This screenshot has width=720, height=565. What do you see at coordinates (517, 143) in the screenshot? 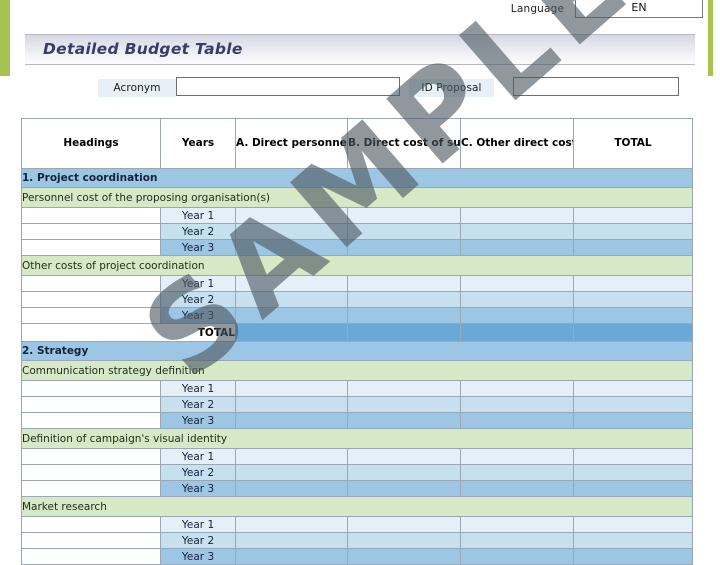
I see `column-header-other-costs: C. Other direct costs` at bounding box center [517, 143].